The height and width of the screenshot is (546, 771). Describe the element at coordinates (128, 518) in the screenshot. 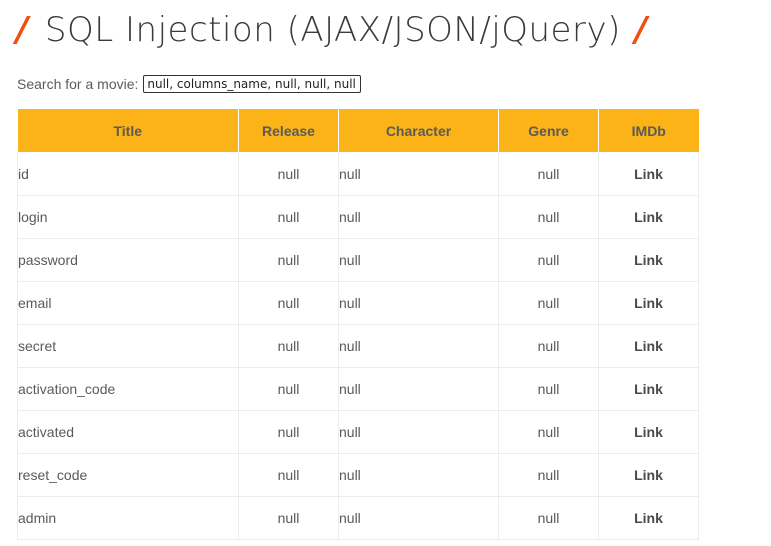

I see `cell-title: admin` at that location.